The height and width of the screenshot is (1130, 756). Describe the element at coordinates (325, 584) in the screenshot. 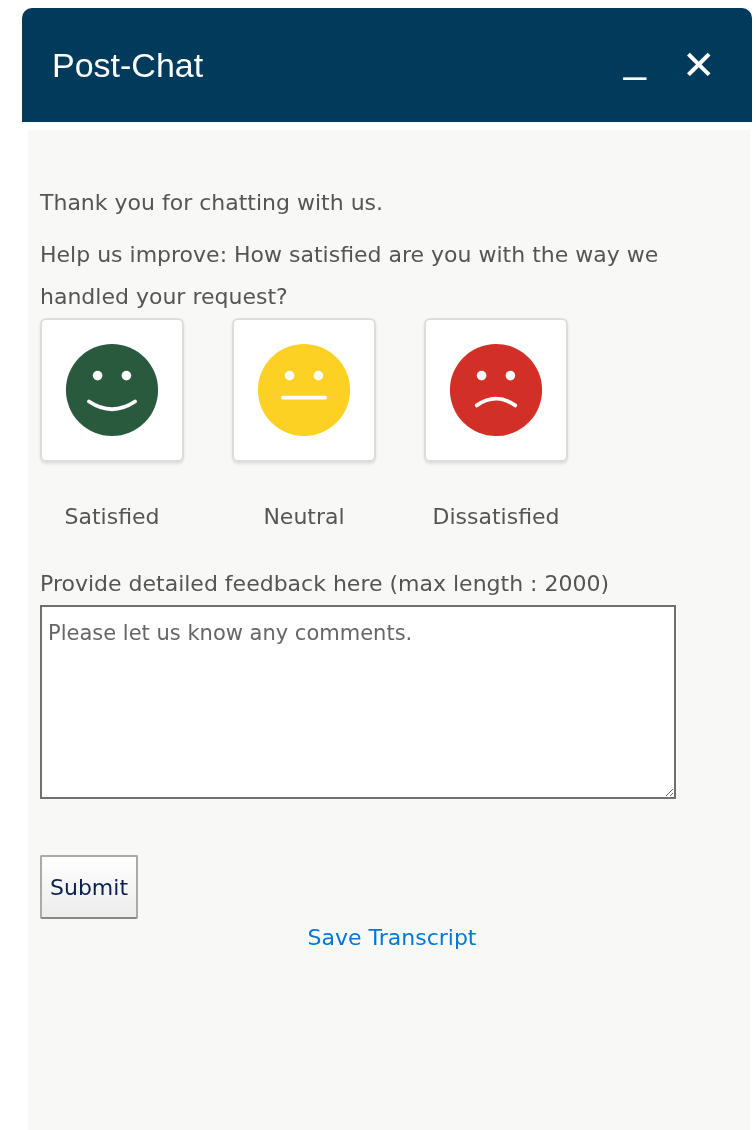

I see `feedback-label: Provide detailed feedback here (max length : 2000)` at that location.